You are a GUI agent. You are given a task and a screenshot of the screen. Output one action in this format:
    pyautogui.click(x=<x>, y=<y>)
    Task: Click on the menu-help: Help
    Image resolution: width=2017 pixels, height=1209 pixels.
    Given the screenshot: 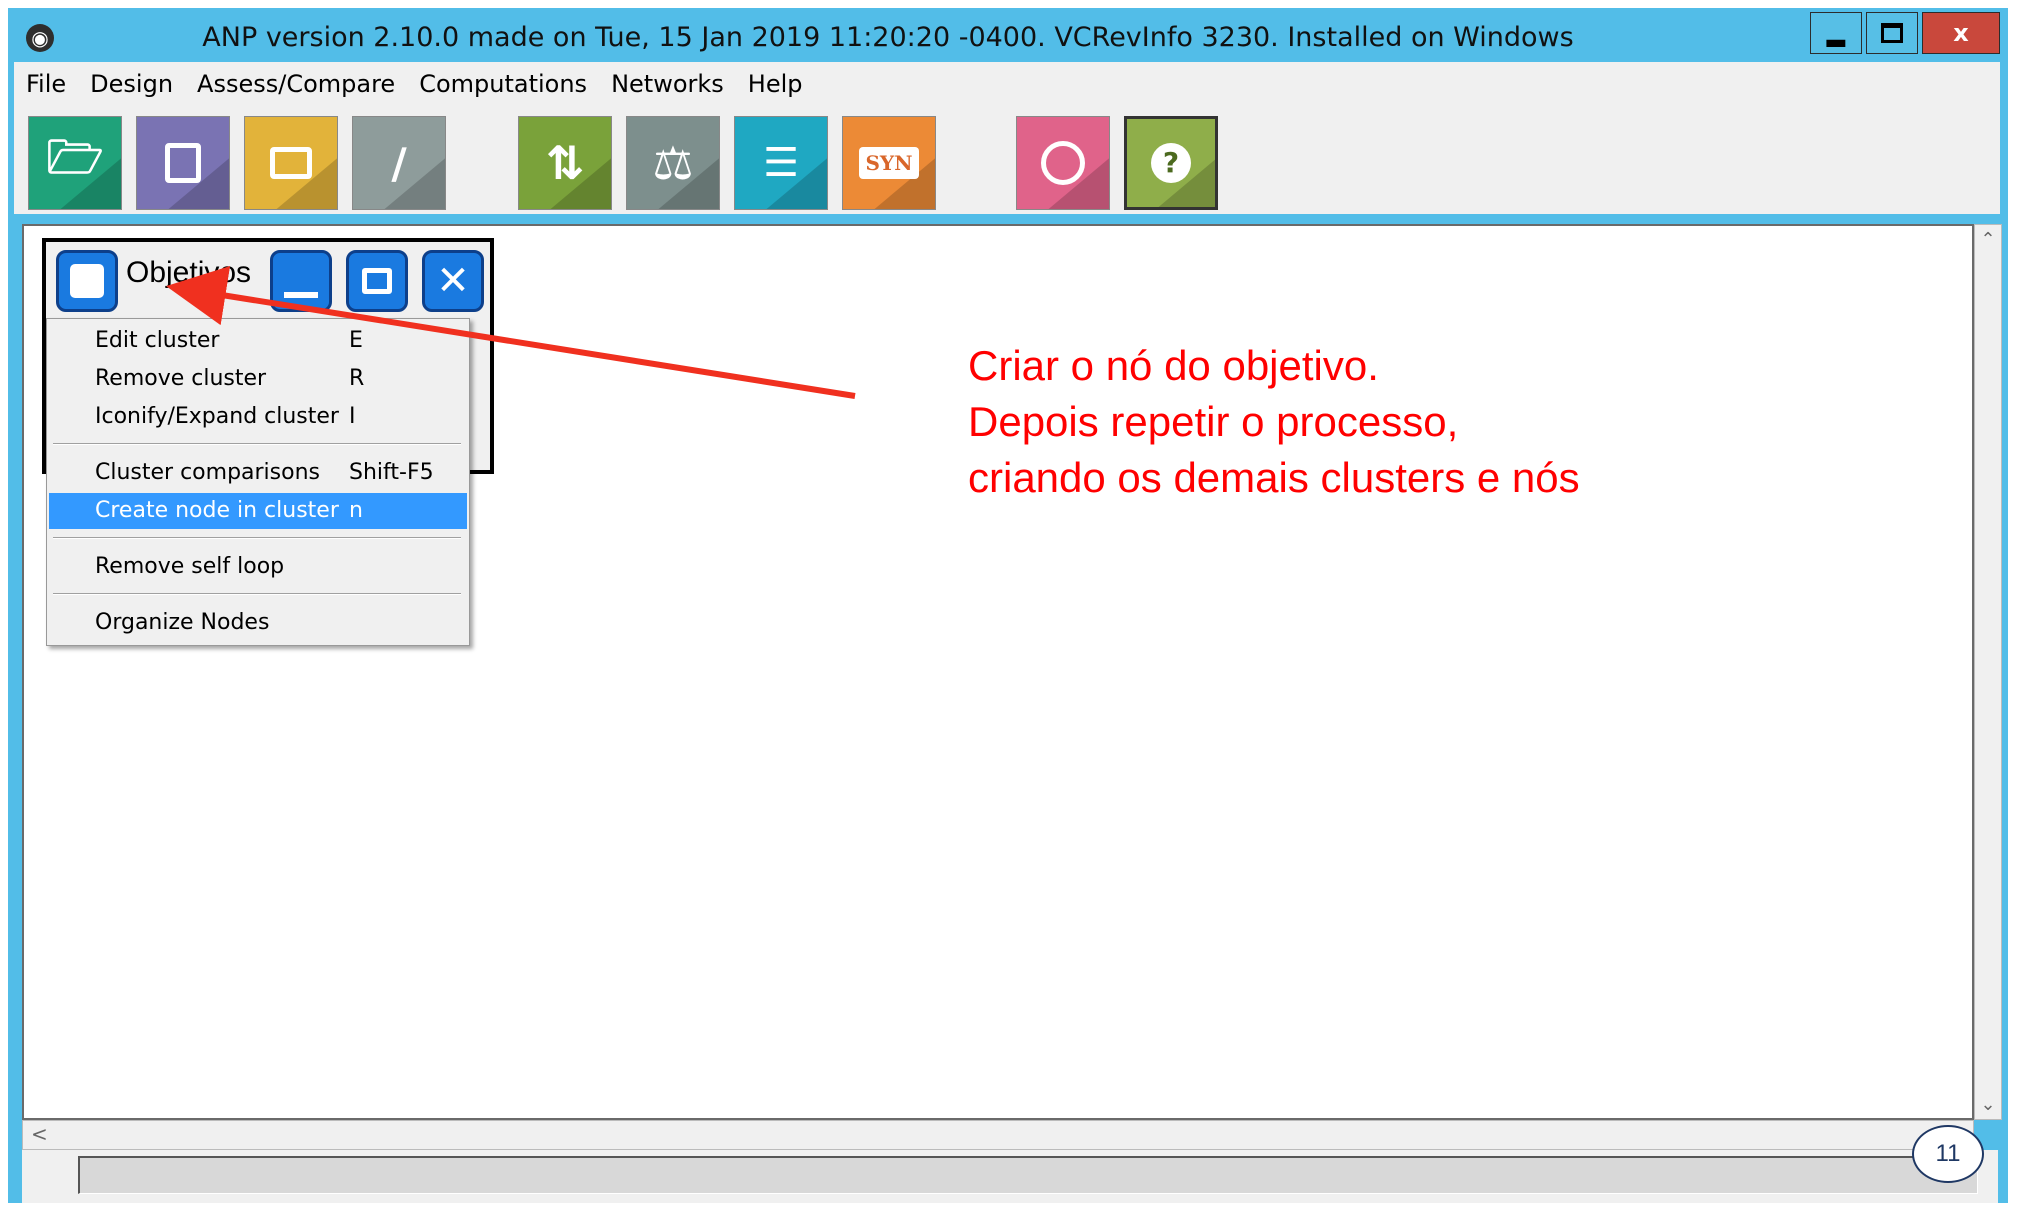 What is the action you would take?
    pyautogui.click(x=775, y=84)
    